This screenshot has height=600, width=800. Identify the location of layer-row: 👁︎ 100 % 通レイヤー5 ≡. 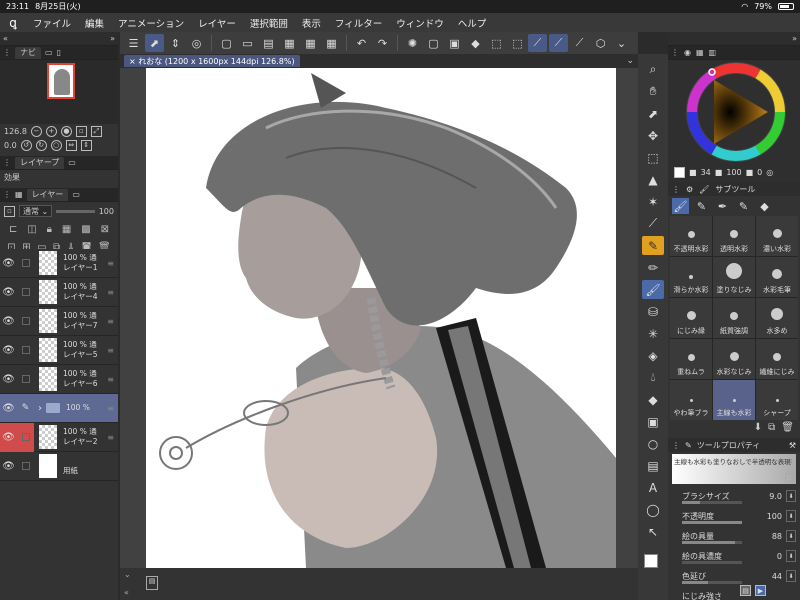
(59, 350).